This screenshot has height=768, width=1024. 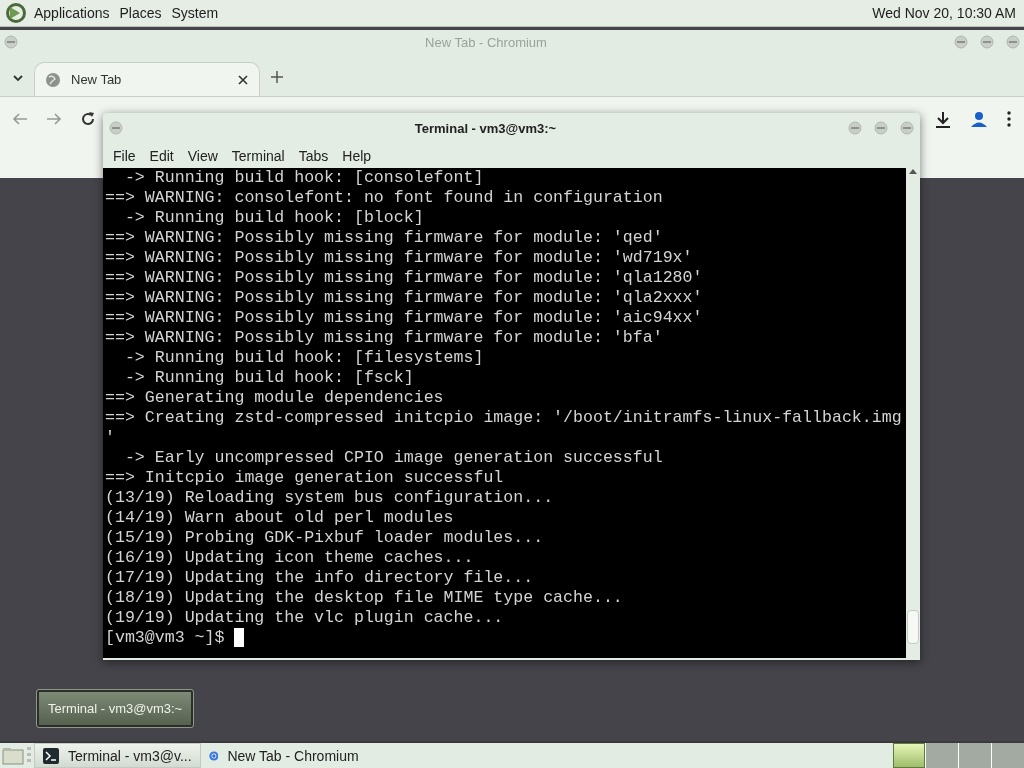 What do you see at coordinates (239, 637) in the screenshot?
I see `text-cursor` at bounding box center [239, 637].